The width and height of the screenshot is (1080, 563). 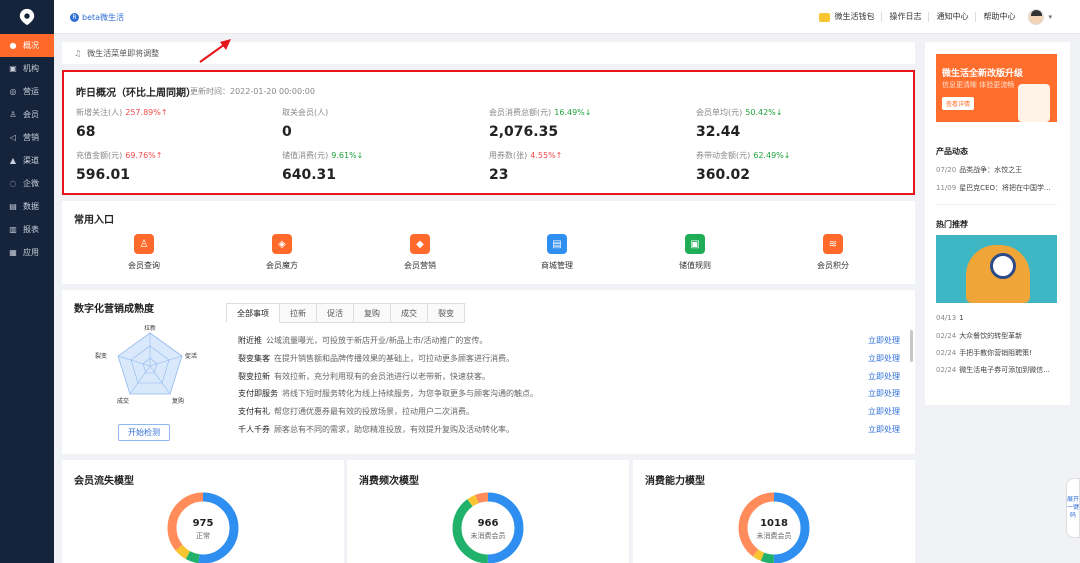 I want to click on sidebar-item: ▲ 渠道, so click(x=27, y=160).